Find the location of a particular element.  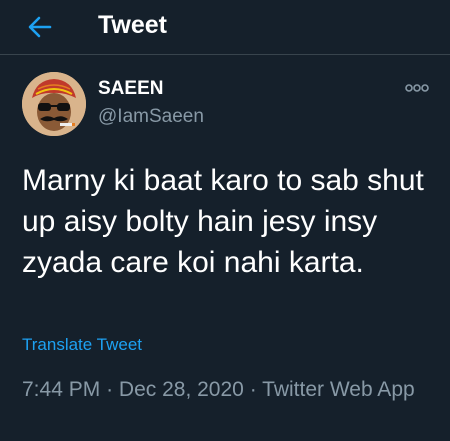

tweet-time: 7:44 PM is located at coordinates (61, 389).